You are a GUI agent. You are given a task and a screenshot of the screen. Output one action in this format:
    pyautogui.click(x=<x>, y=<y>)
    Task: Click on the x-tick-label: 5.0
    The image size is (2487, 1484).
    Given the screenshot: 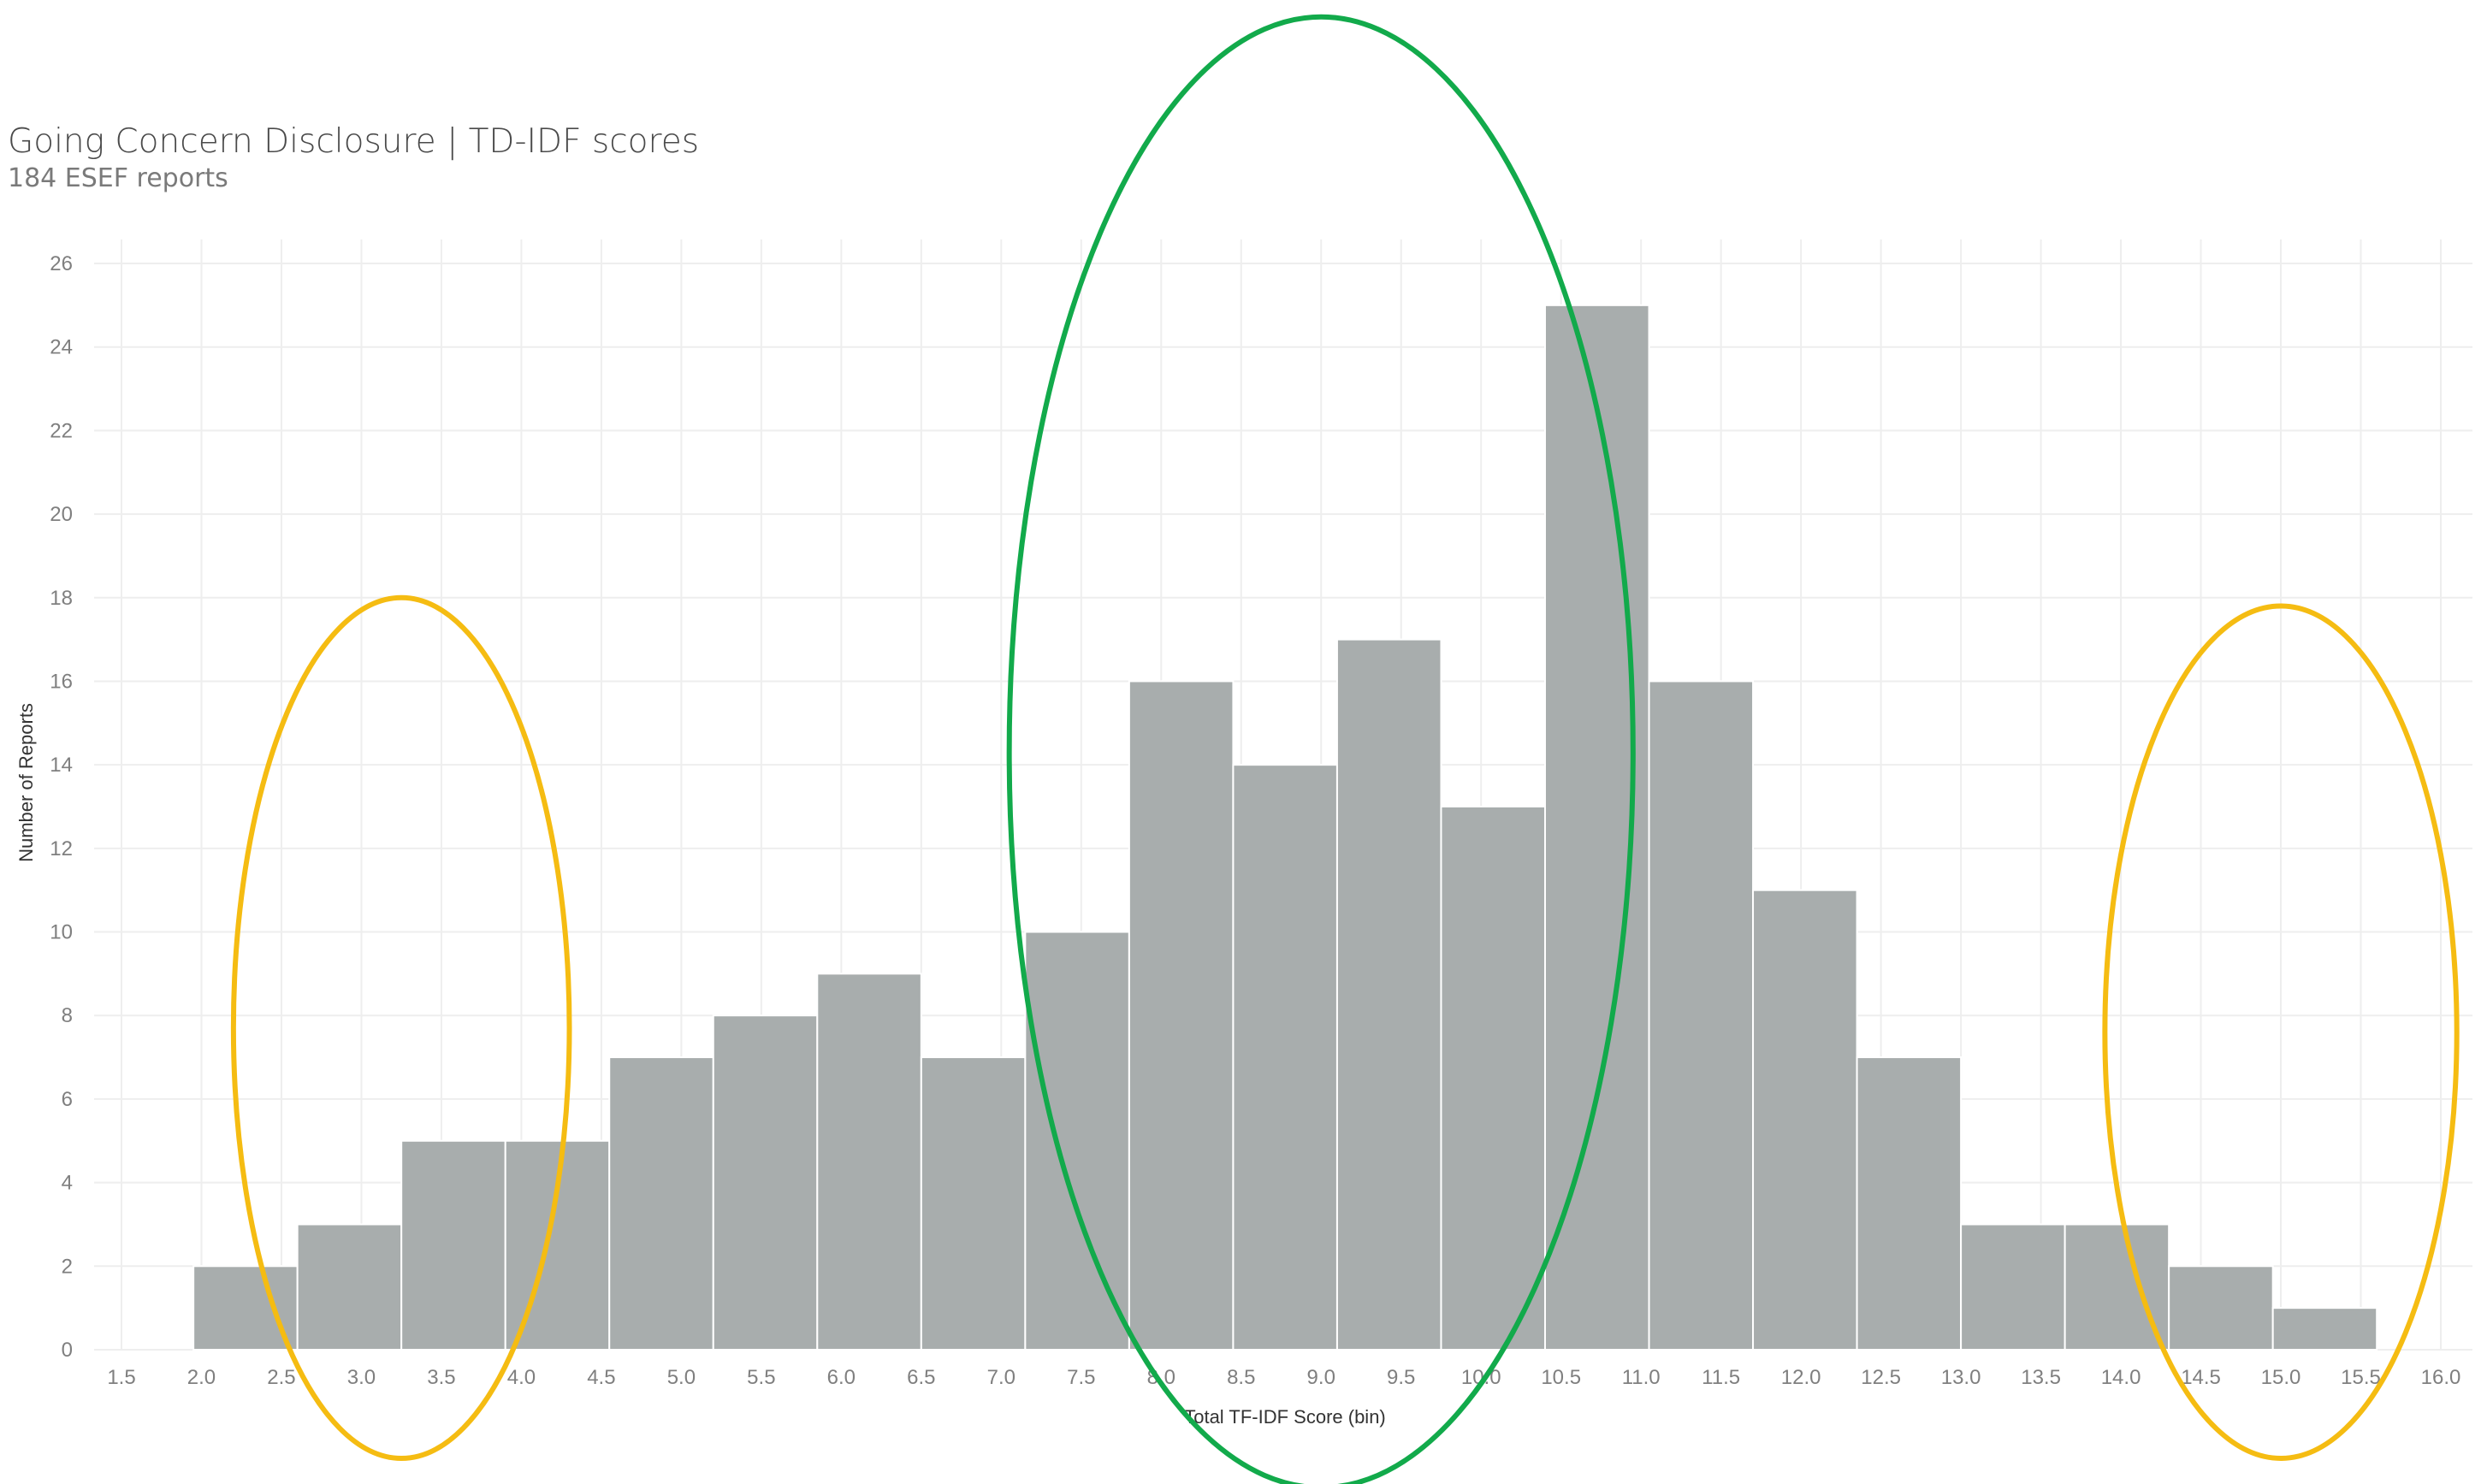 What is the action you would take?
    pyautogui.click(x=681, y=1377)
    